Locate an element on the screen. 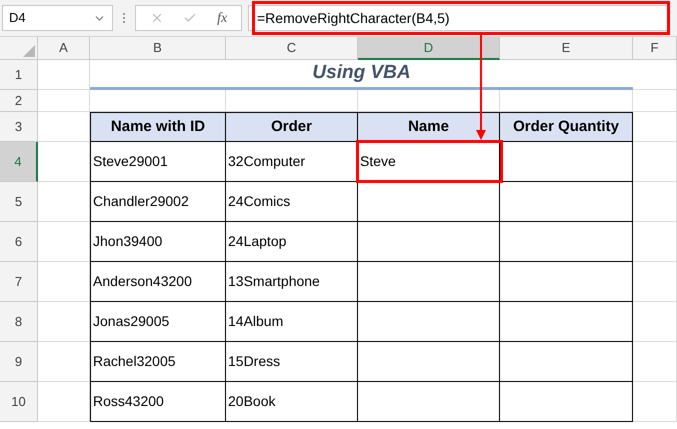 This screenshot has height=429, width=677. table-cell: 24Comics is located at coordinates (292, 202).